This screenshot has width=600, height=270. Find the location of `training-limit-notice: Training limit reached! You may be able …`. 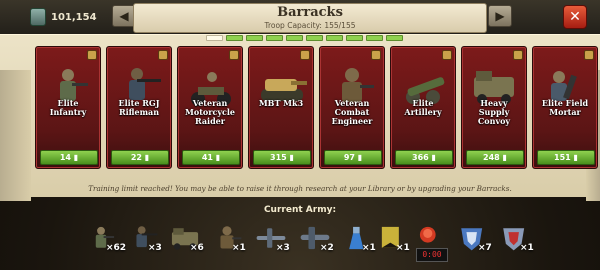

training-limit-notice: Training limit reached! You may be able … is located at coordinates (300, 188).